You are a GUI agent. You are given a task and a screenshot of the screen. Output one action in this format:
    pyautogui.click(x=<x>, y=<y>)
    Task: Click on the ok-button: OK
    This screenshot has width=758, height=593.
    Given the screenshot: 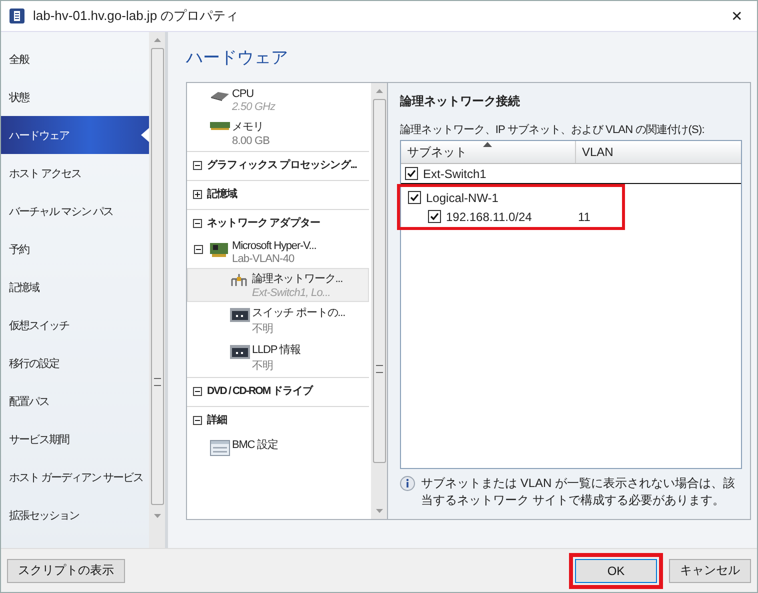 What is the action you would take?
    pyautogui.click(x=616, y=570)
    